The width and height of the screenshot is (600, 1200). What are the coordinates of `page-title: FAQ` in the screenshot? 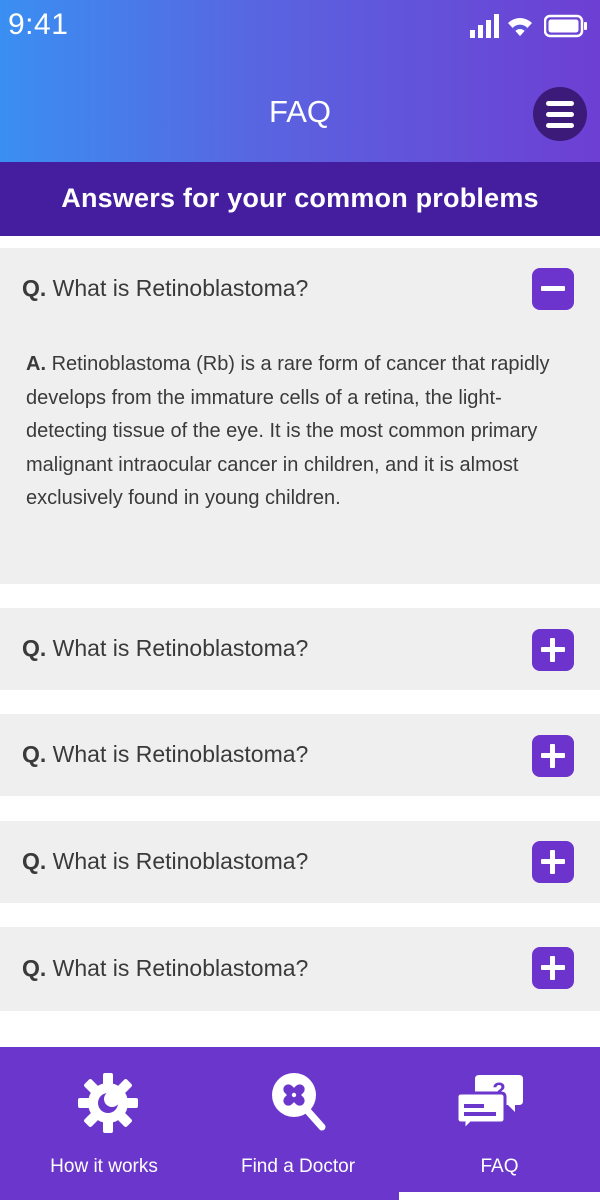 It's located at (299, 111).